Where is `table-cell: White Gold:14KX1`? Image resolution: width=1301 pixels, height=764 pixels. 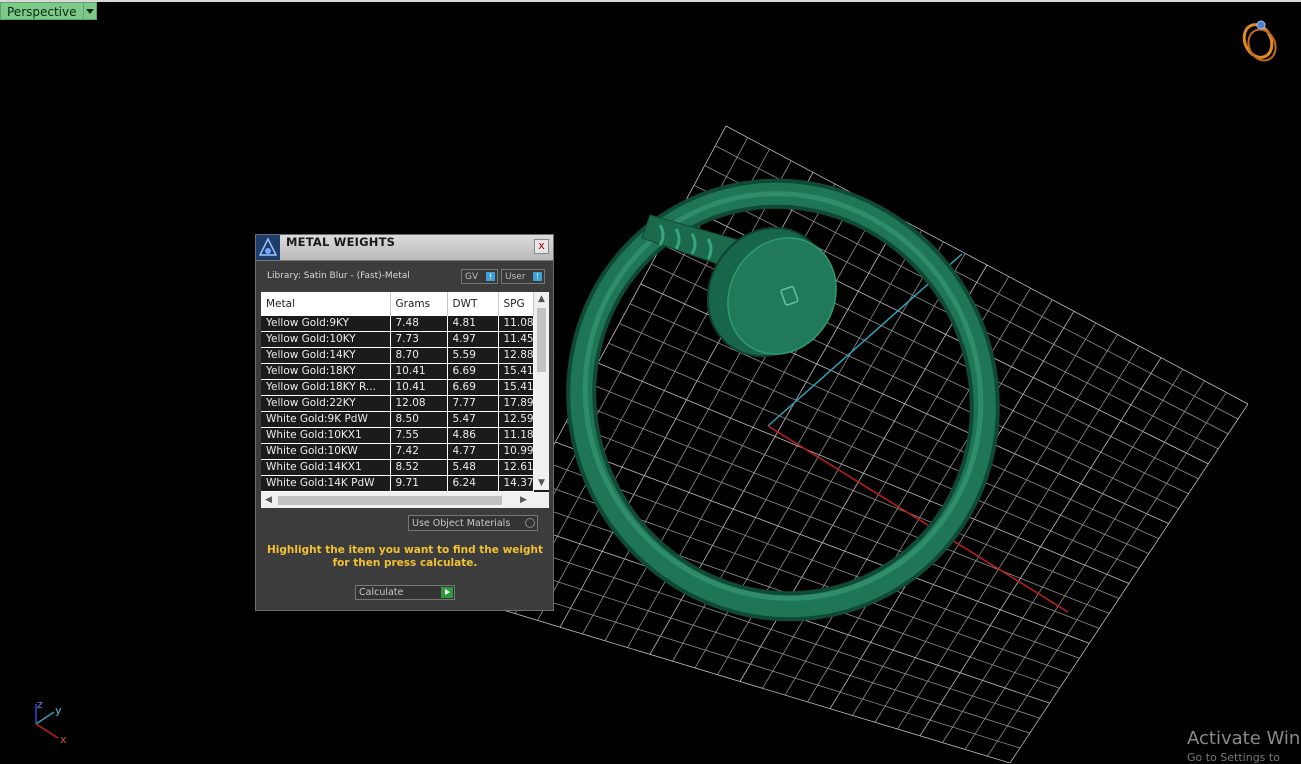 table-cell: White Gold:14KX1 is located at coordinates (326, 467).